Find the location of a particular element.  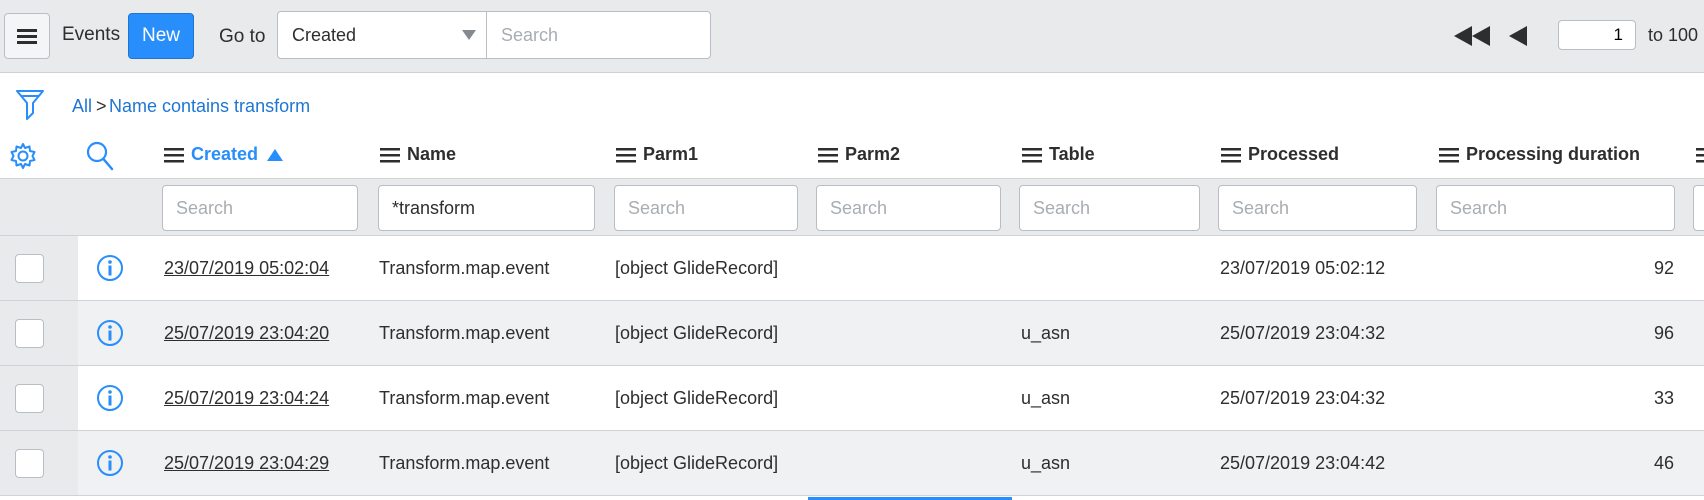

column-header-table: Table is located at coordinates (1058, 154).